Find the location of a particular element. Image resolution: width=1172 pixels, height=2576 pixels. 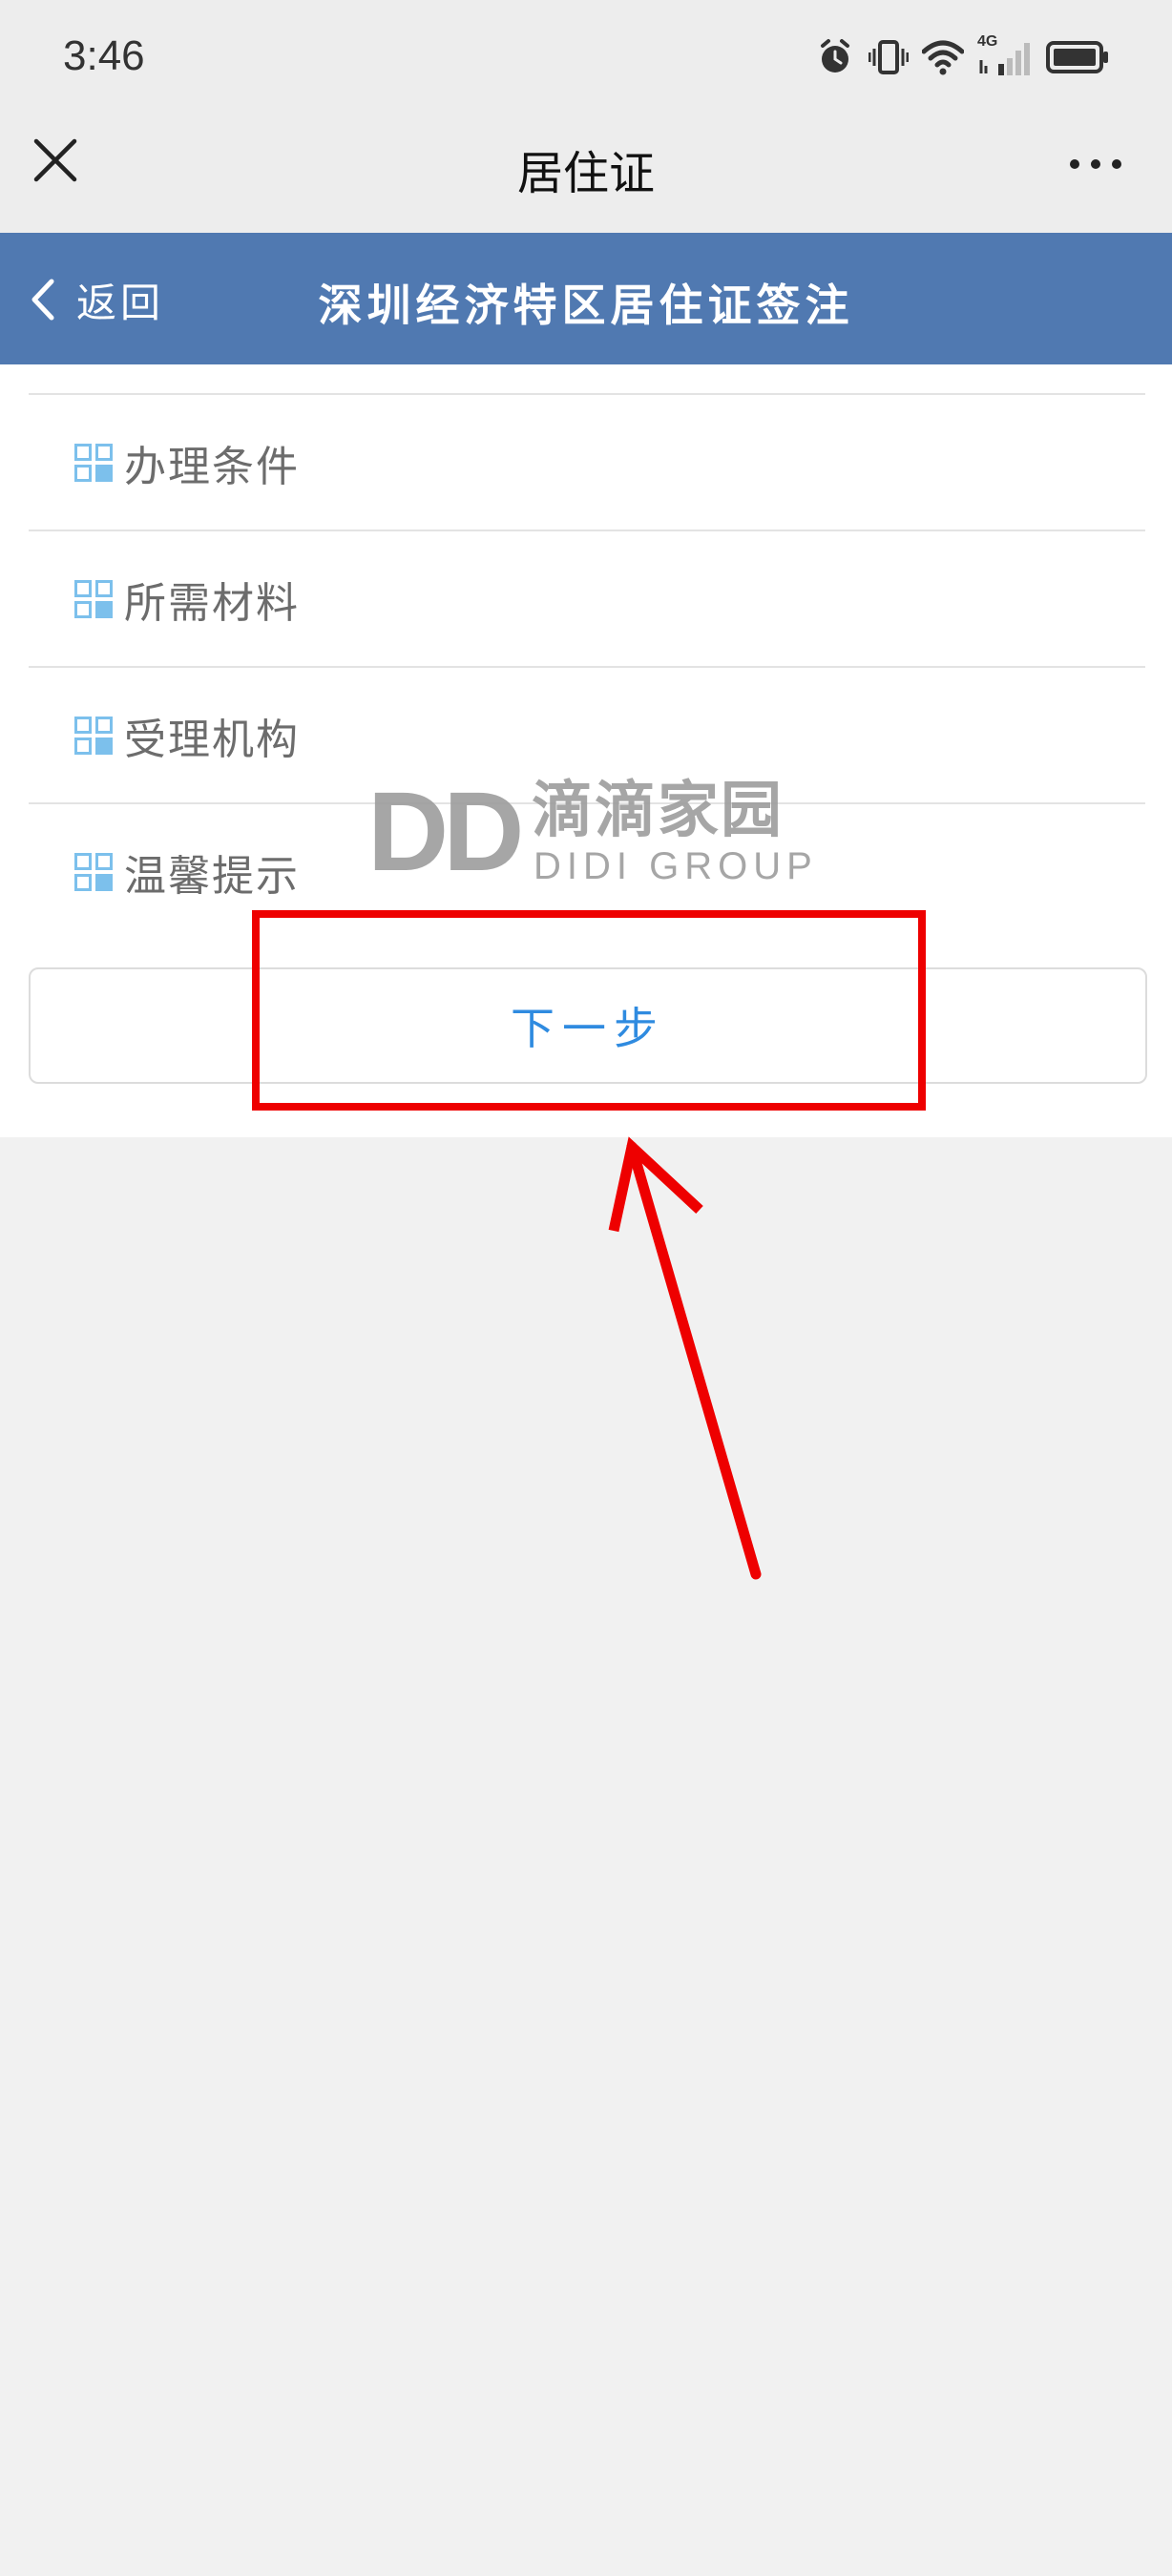

header-title: 深圳经济特区居住证签注 is located at coordinates (586, 305).